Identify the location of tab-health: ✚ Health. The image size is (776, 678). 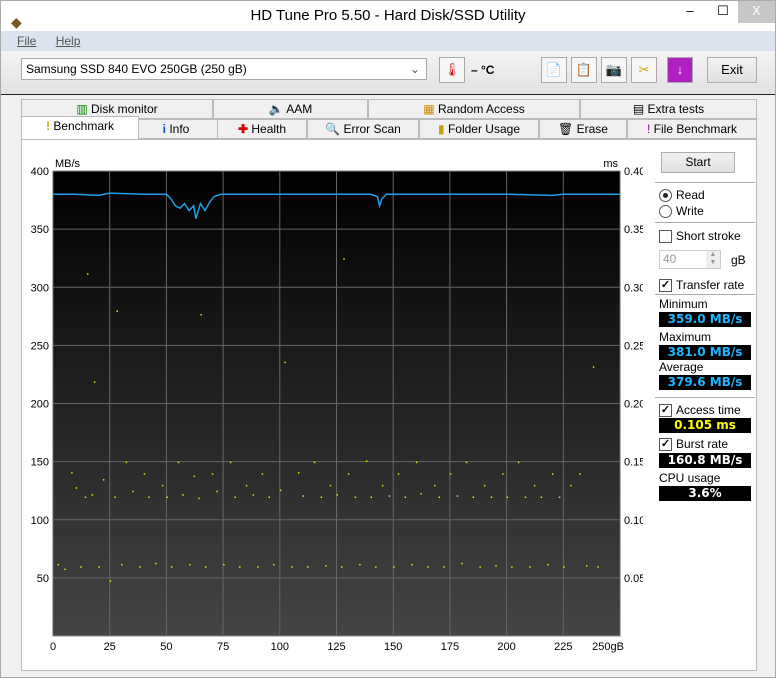
(262, 129).